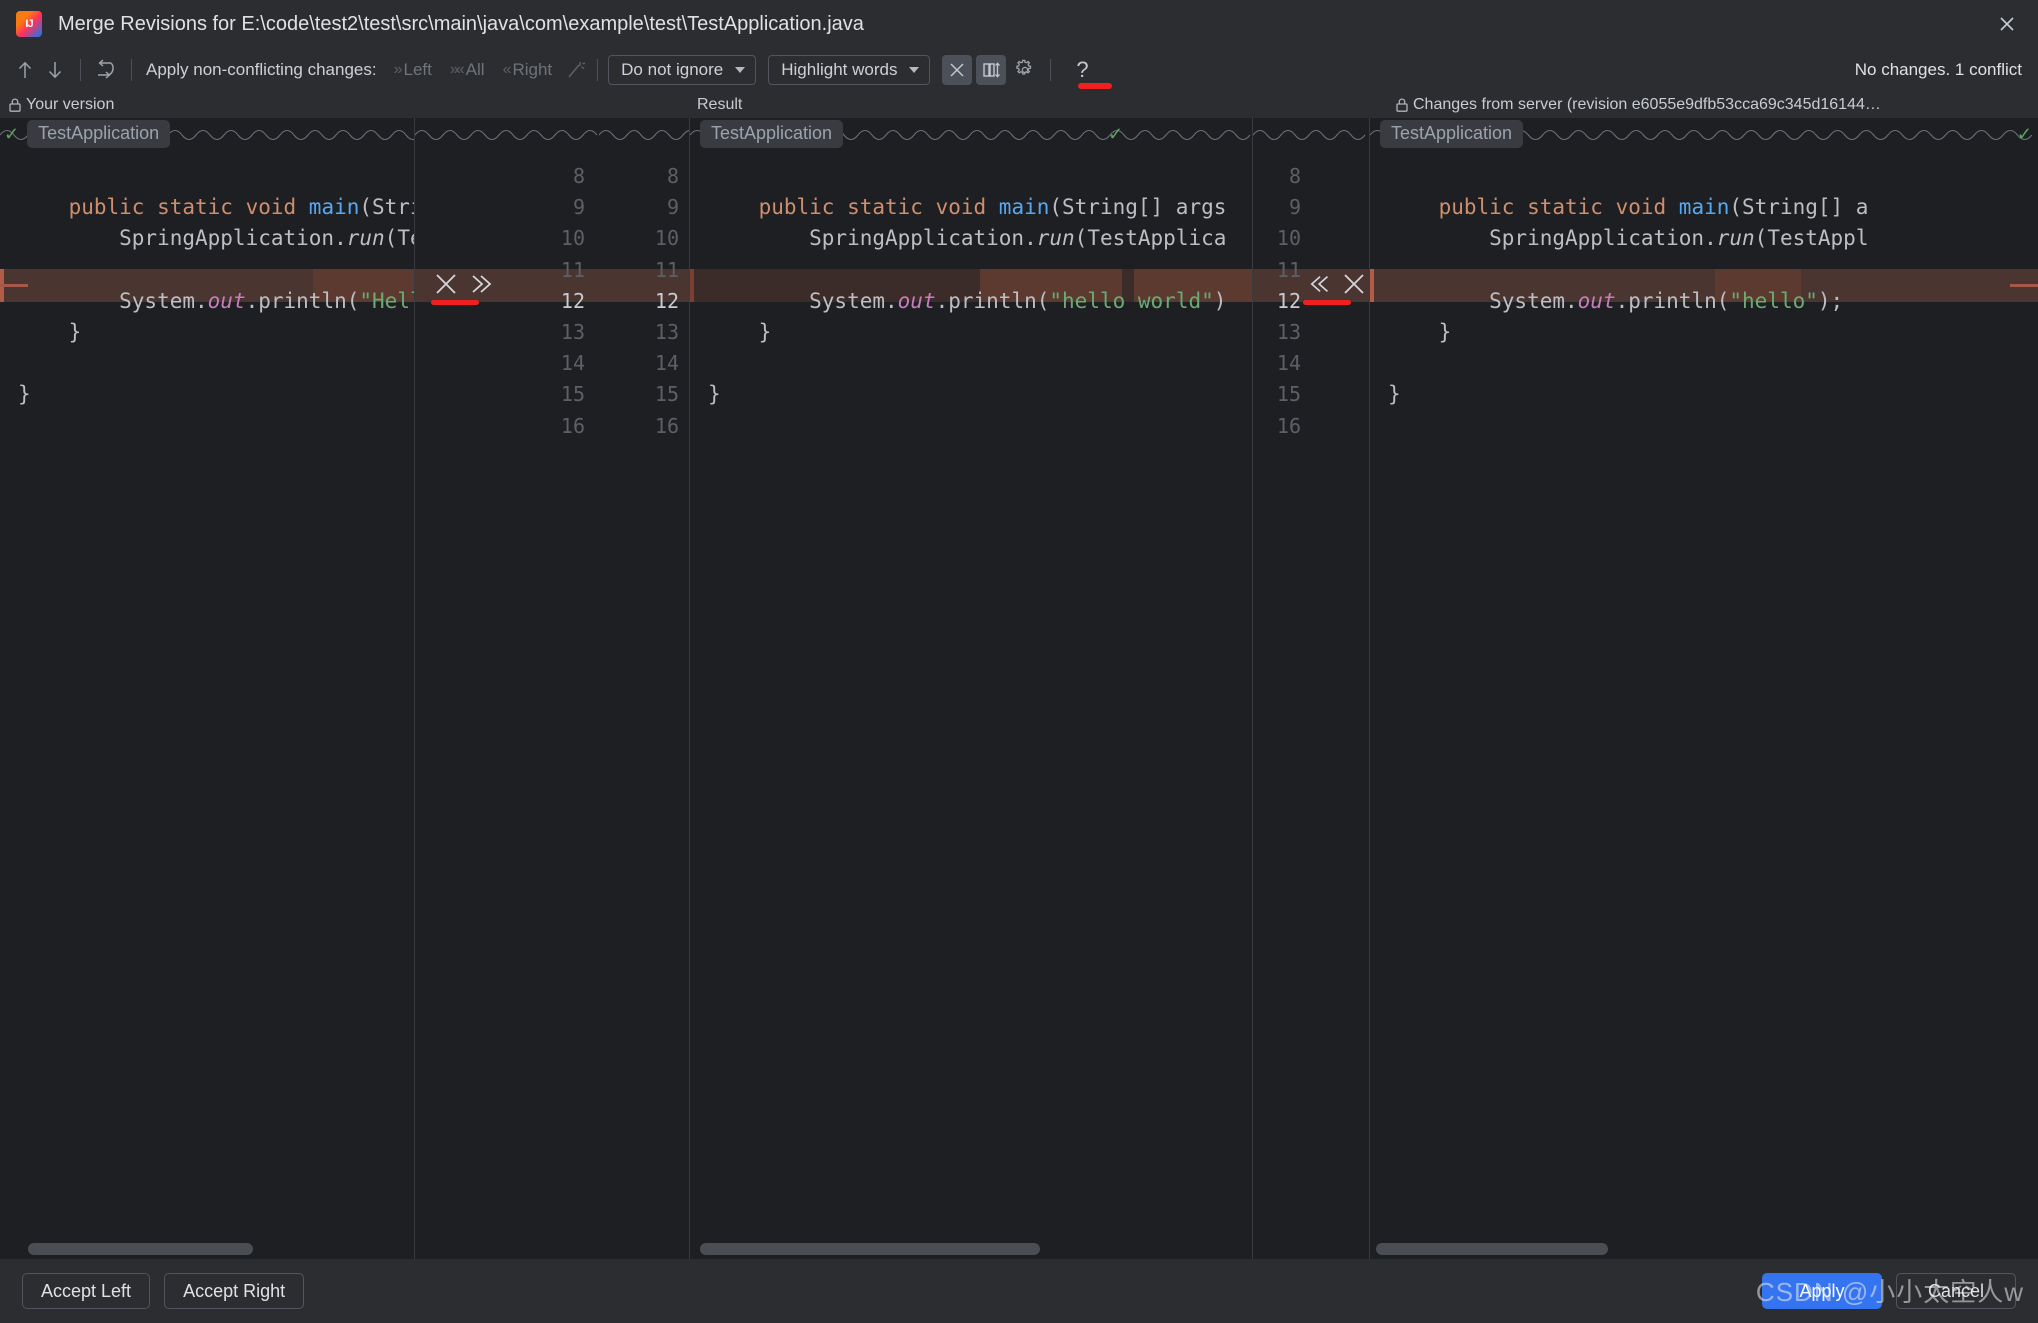 This screenshot has width=2038, height=1323. Describe the element at coordinates (1289, 301) in the screenshot. I see `right-line-numbers: 8 9 10 11 12 13 14 15 16` at that location.